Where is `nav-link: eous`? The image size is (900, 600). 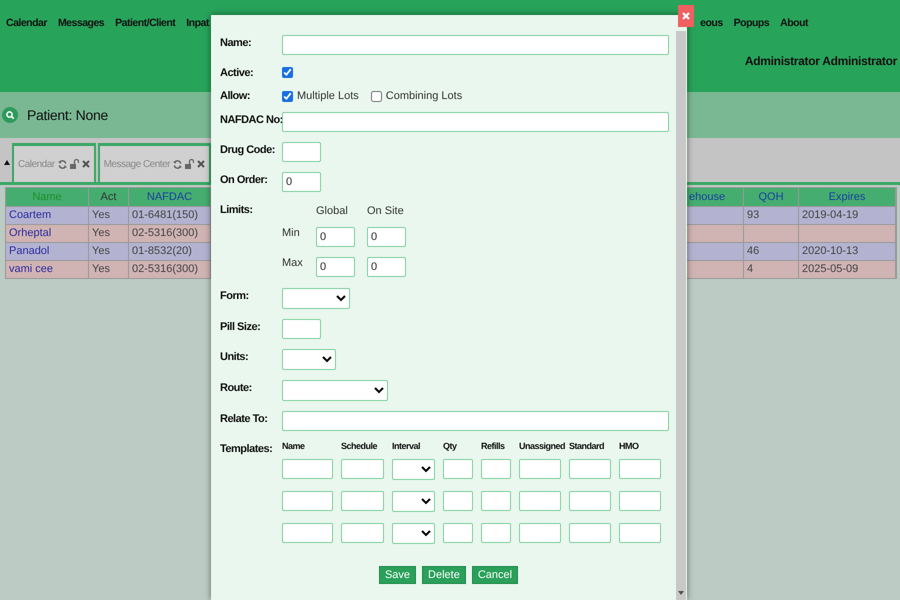 nav-link: eous is located at coordinates (711, 23).